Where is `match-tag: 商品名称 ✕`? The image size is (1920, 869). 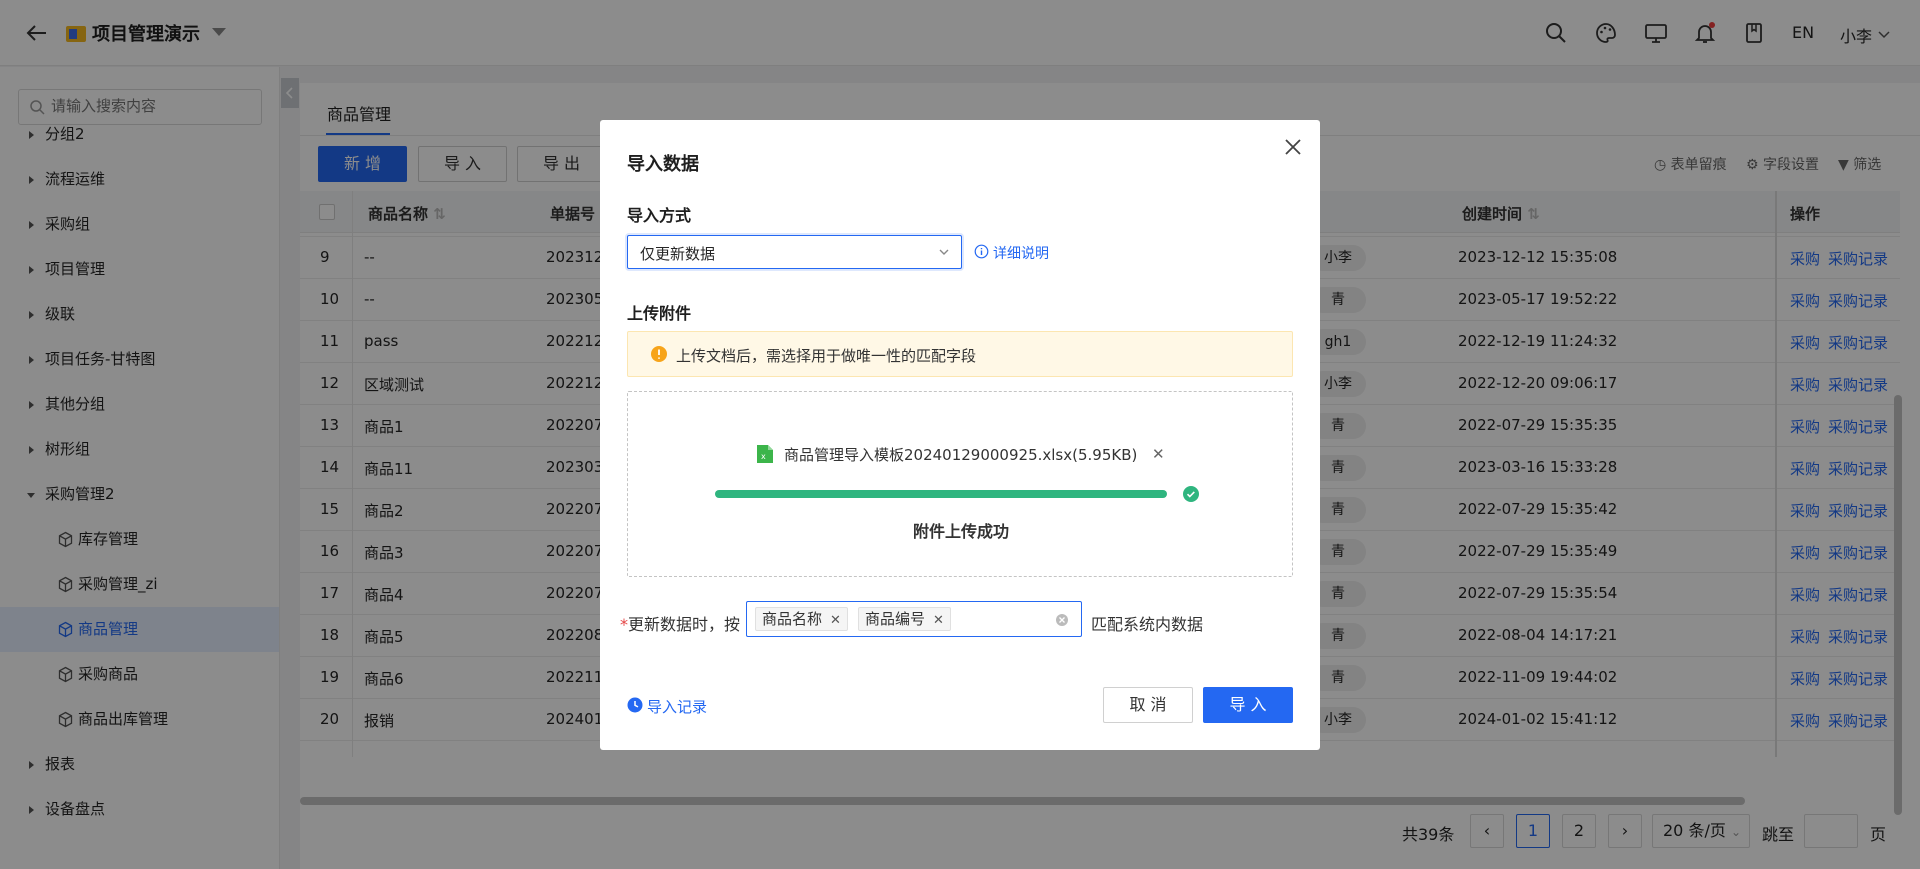
match-tag: 商品名称 ✕ is located at coordinates (801, 619).